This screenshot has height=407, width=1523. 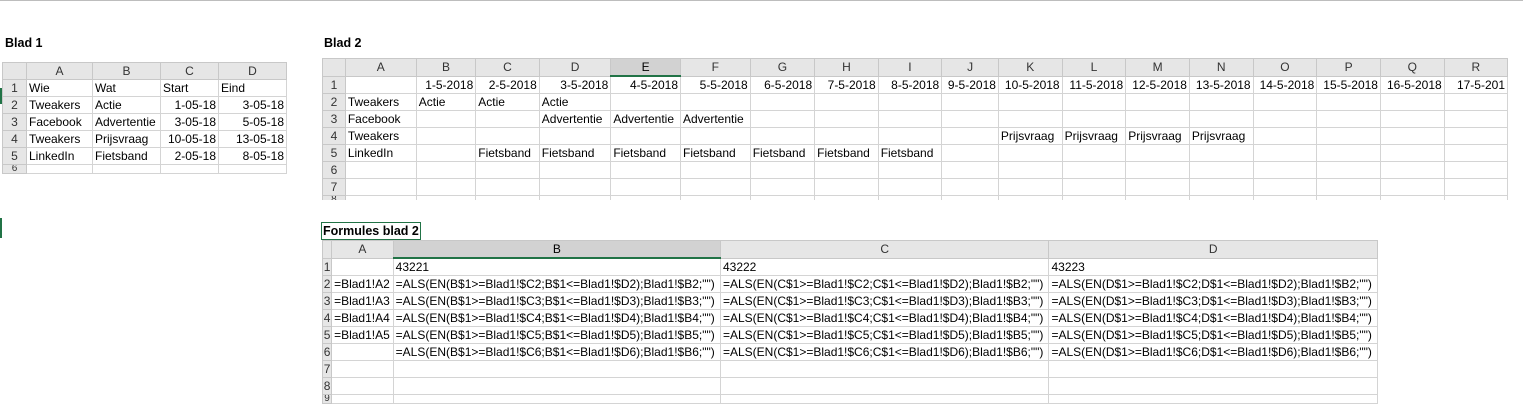 What do you see at coordinates (970, 119) in the screenshot?
I see `cell-j3` at bounding box center [970, 119].